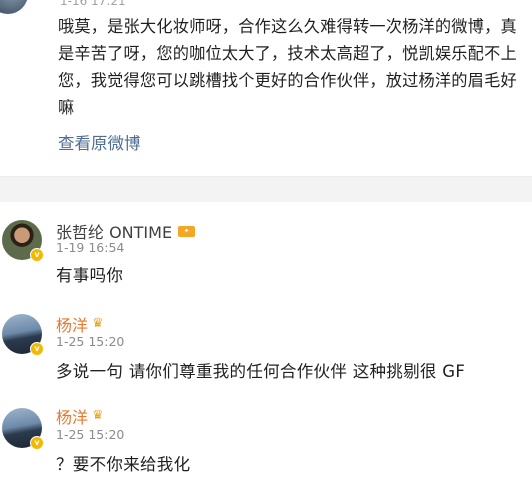 Image resolution: width=532 pixels, height=482 pixels. What do you see at coordinates (123, 464) in the screenshot?
I see `comment-text: ？要不你来给我化` at bounding box center [123, 464].